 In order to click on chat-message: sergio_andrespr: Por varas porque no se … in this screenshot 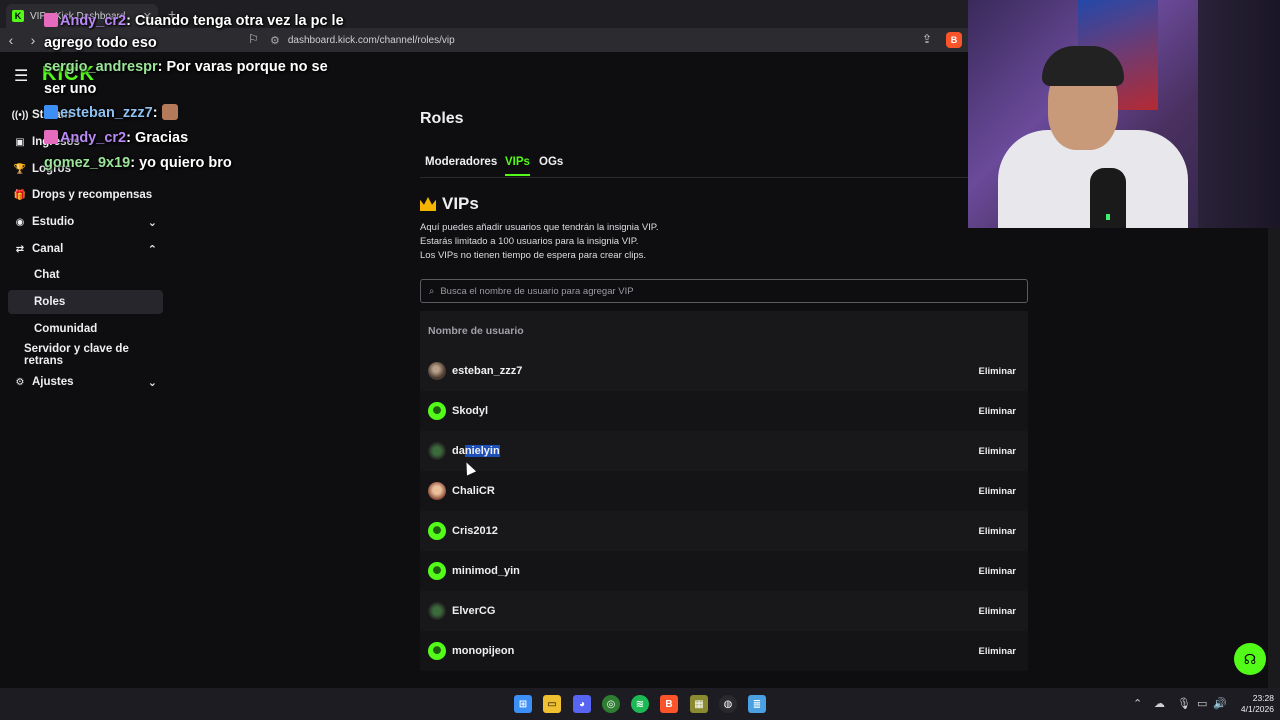, I will do `click(186, 78)`.